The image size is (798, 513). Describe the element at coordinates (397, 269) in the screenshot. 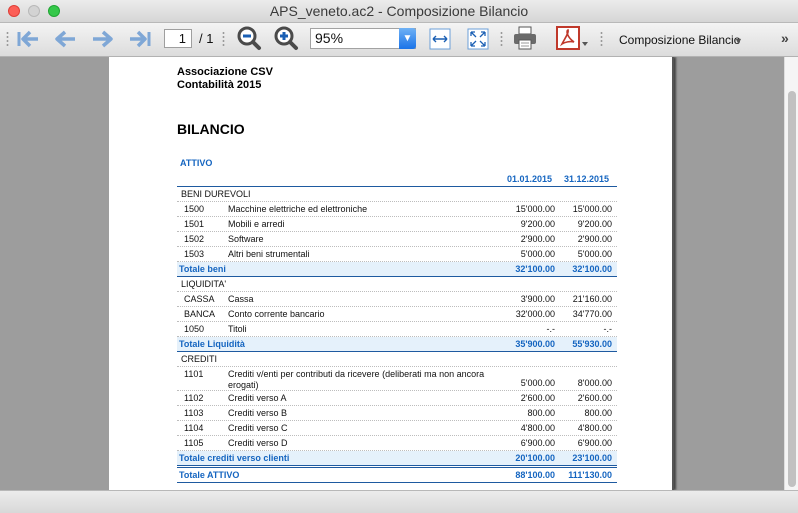

I see `total-row: Totale beni 32'100.00 32'100.00` at that location.